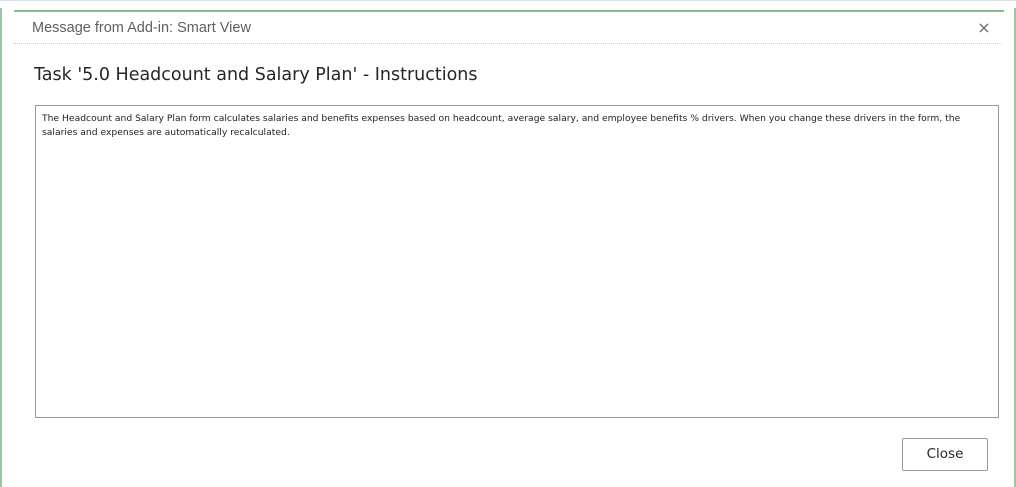  I want to click on window-top-edge, so click(508, 5).